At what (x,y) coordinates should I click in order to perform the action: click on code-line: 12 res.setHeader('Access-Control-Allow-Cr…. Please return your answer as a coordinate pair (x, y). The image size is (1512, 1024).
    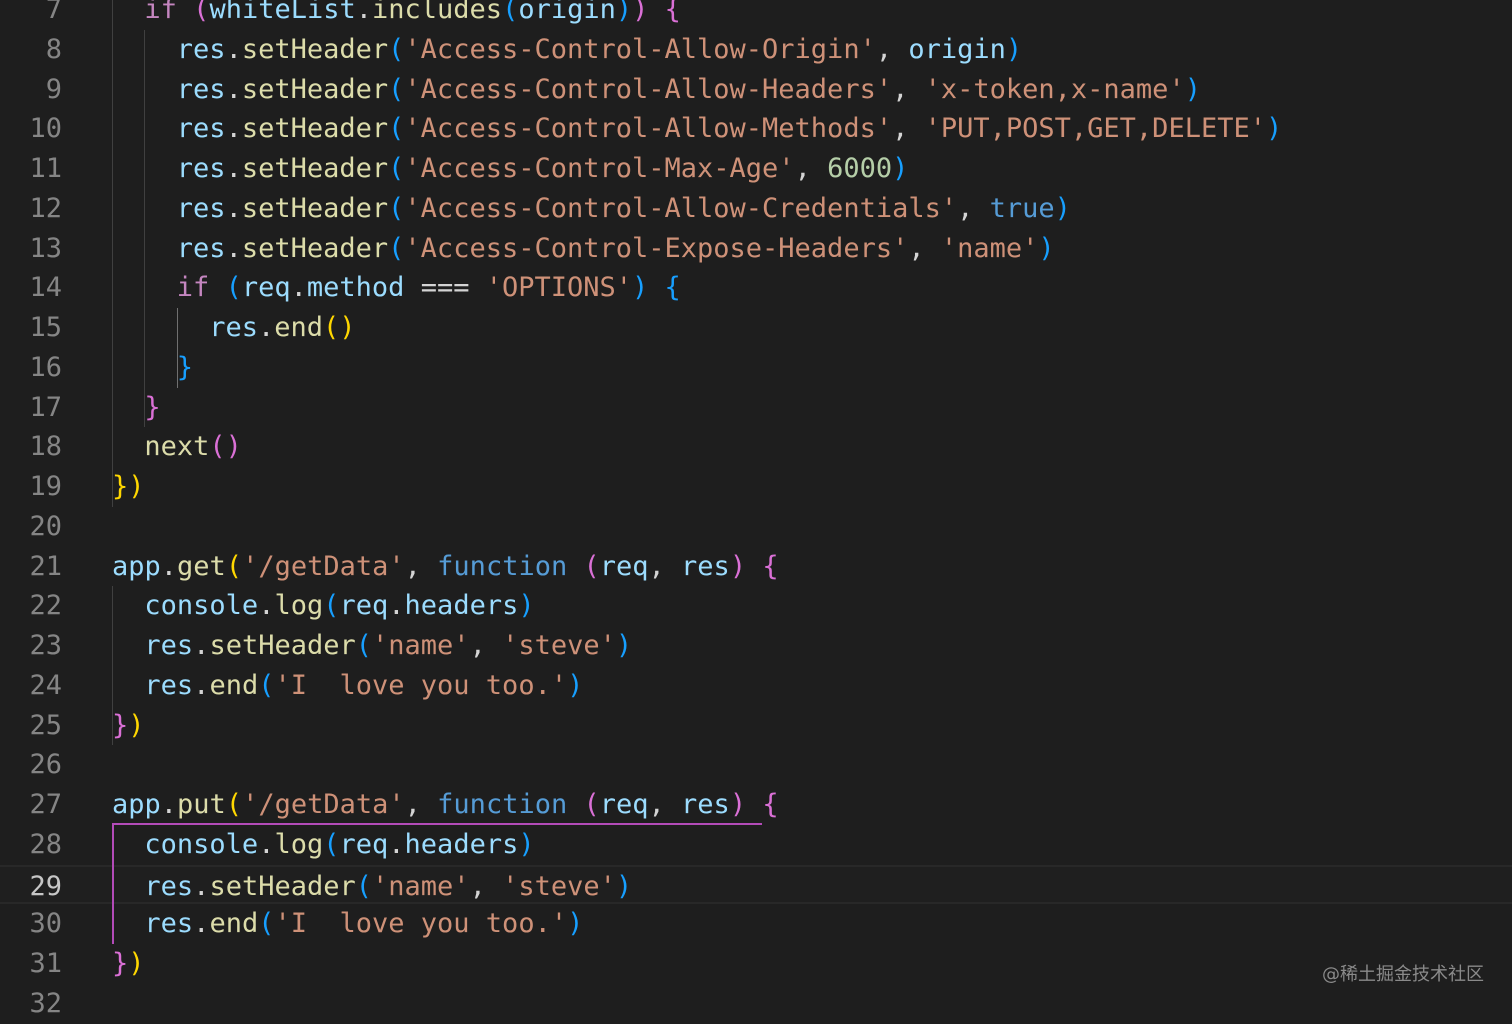
    Looking at the image, I should click on (756, 209).